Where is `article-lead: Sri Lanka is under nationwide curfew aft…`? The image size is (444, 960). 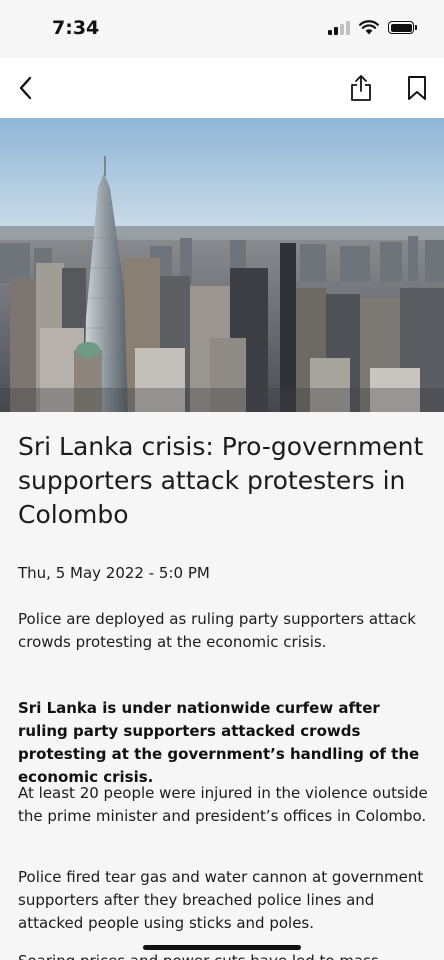
article-lead: Sri Lanka is under nationwide curfew aft… is located at coordinates (219, 742).